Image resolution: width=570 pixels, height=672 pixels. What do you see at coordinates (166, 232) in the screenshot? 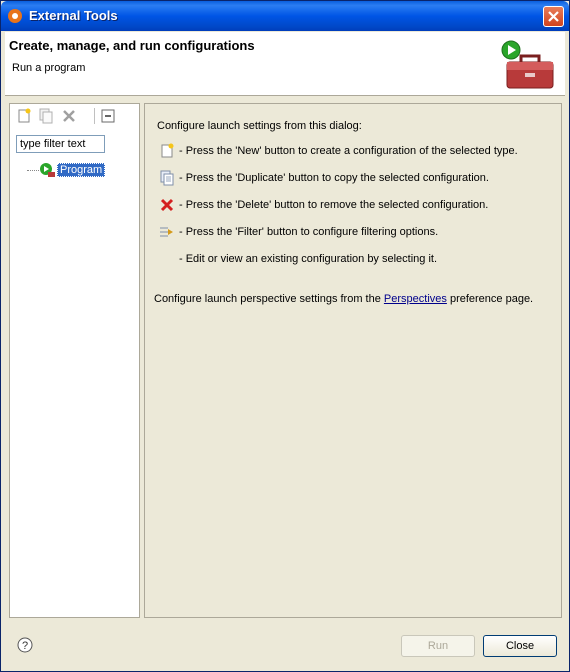
I see `filter-icon` at bounding box center [166, 232].